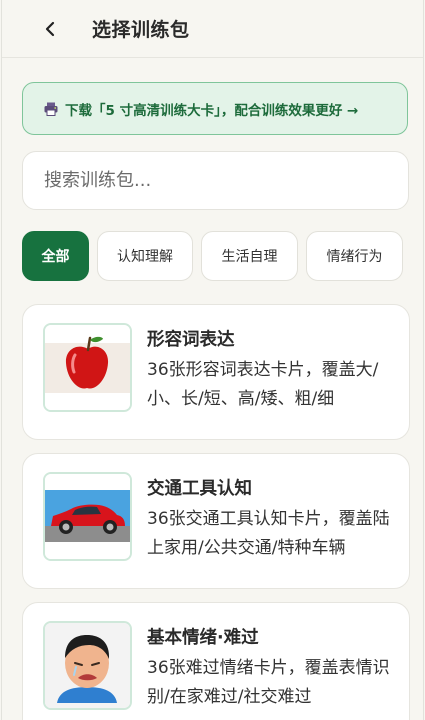 Image resolution: width=425 pixels, height=720 pixels. I want to click on category-tabs: 全部 认知理解 生活自理 情绪行为, so click(212, 256).